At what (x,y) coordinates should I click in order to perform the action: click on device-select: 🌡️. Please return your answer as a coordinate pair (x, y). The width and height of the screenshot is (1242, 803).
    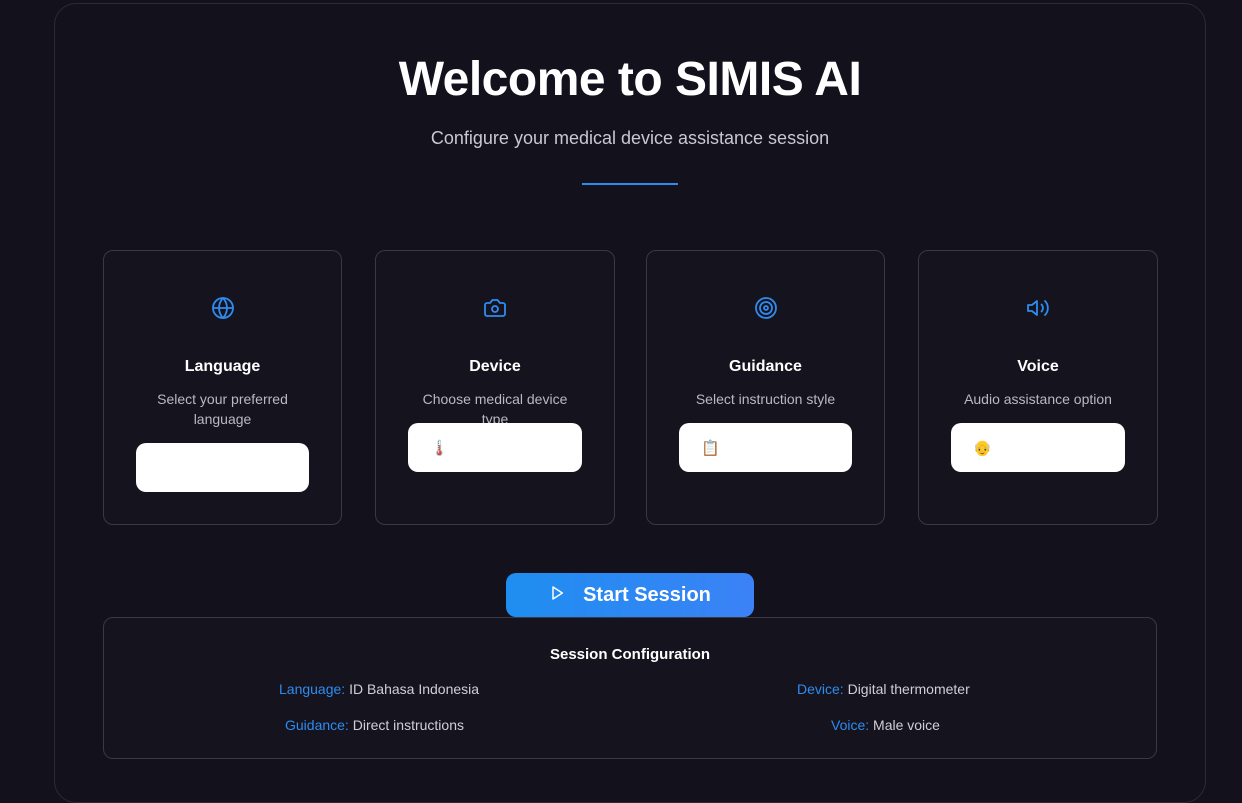
    Looking at the image, I should click on (495, 447).